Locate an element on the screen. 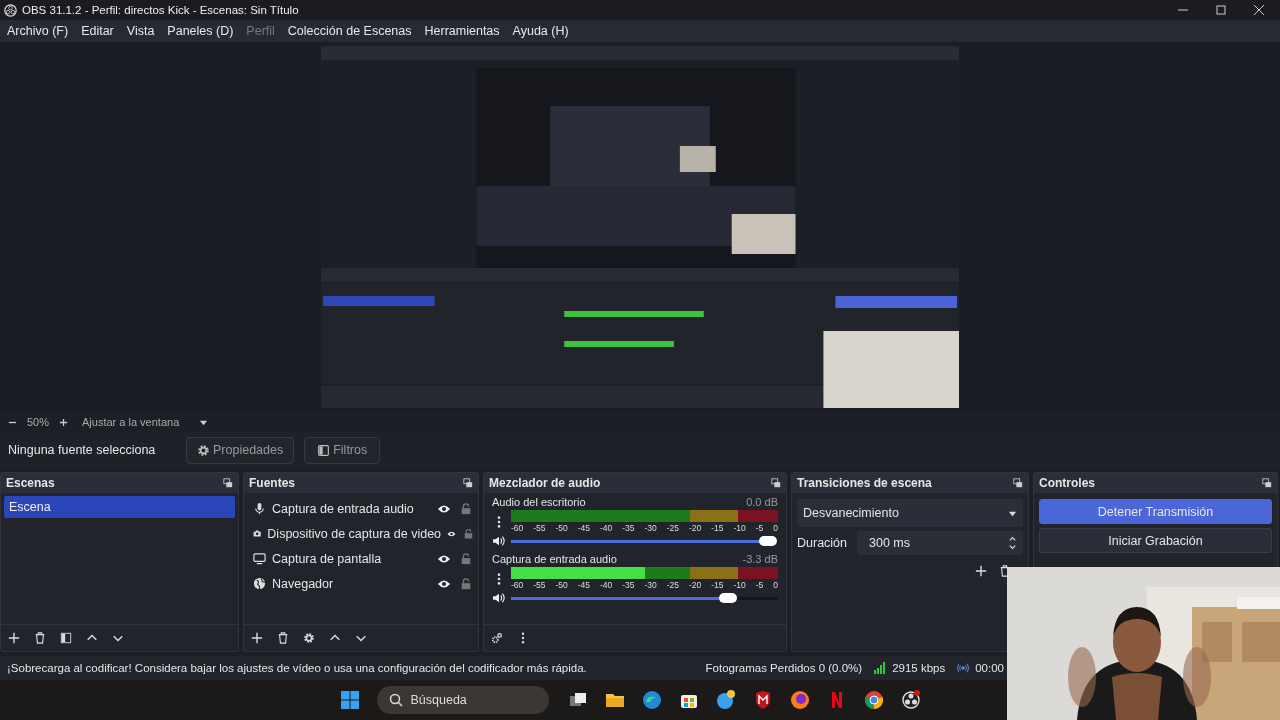 This screenshot has height=720, width=1280. menu-item: Vista is located at coordinates (140, 31).